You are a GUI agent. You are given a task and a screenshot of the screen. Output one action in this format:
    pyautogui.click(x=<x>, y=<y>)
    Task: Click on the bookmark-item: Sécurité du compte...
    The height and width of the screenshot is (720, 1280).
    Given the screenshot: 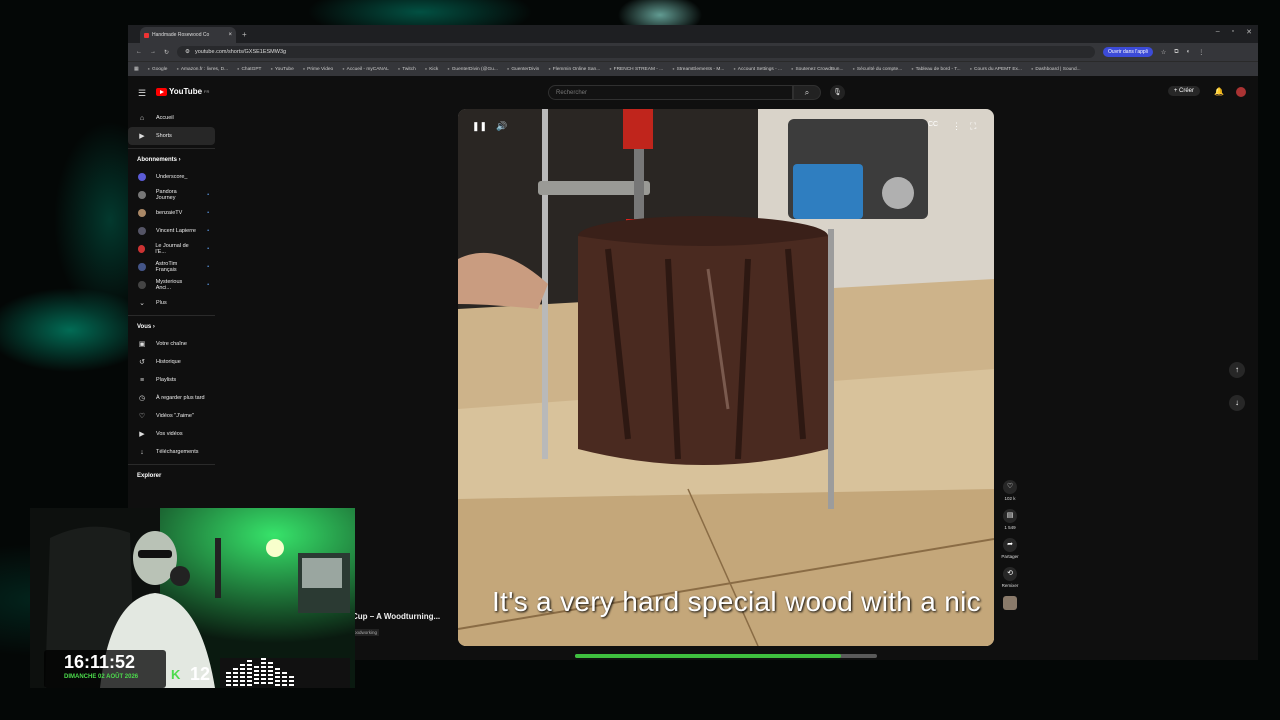 What is the action you would take?
    pyautogui.click(x=877, y=69)
    